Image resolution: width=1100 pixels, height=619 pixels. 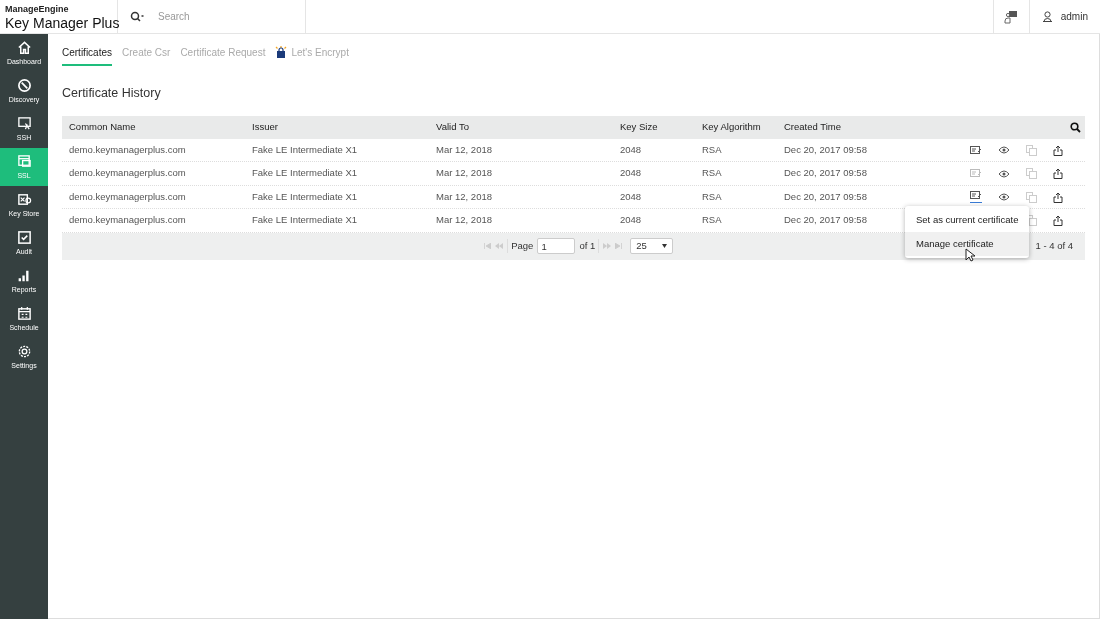 What do you see at coordinates (218, 16) in the screenshot?
I see `search-field: Search` at bounding box center [218, 16].